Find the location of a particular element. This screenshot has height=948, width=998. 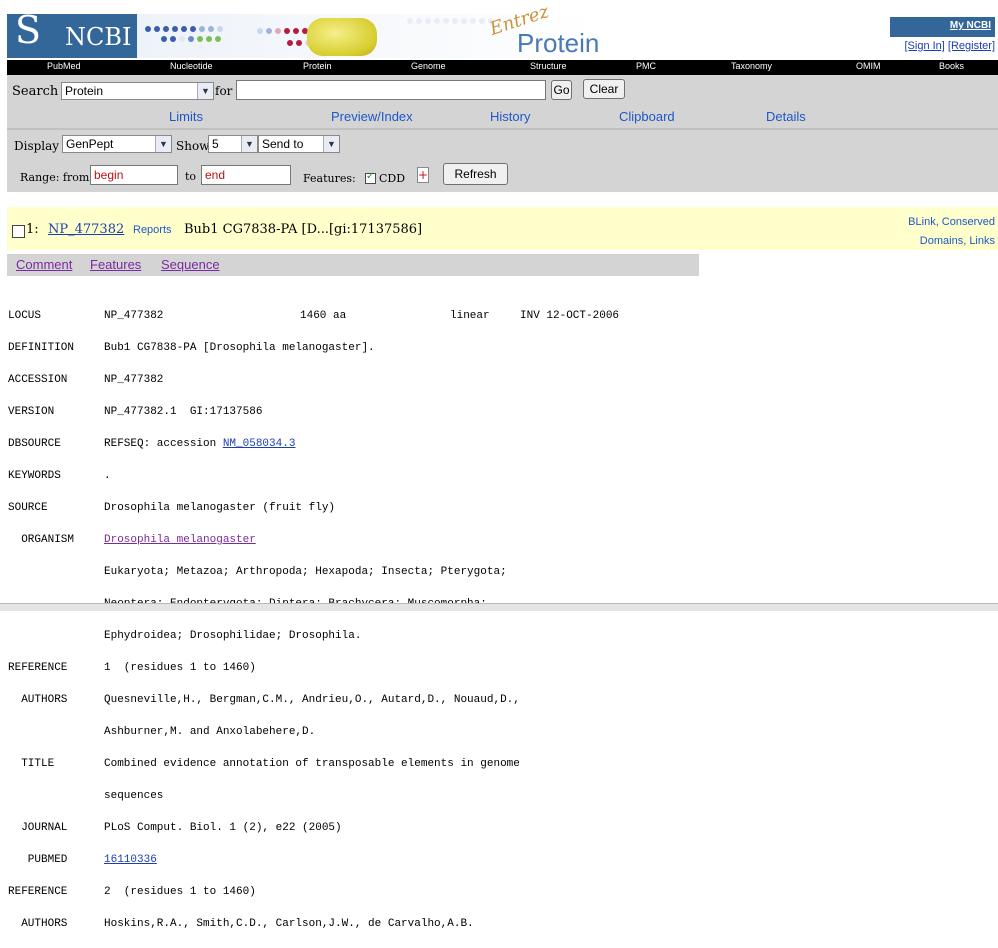

dbsource-key: DBSOURCE is located at coordinates (34, 444).